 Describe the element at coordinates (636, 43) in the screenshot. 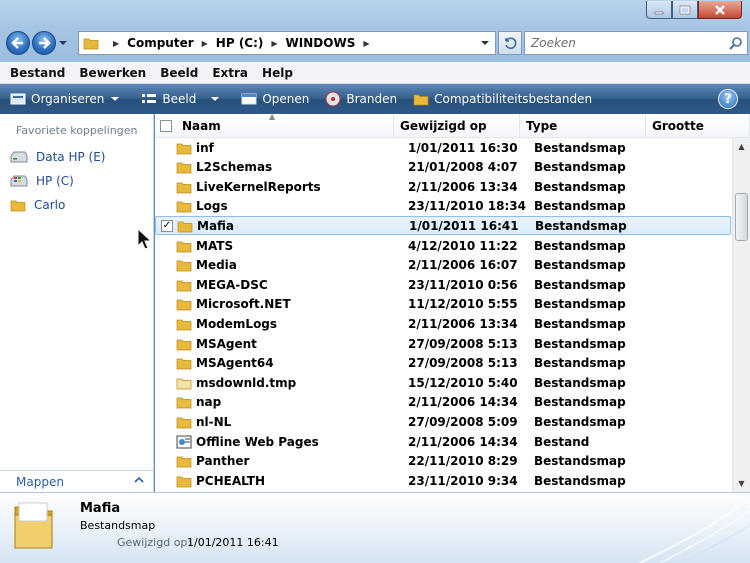

I see `search-input: Zoeken` at that location.